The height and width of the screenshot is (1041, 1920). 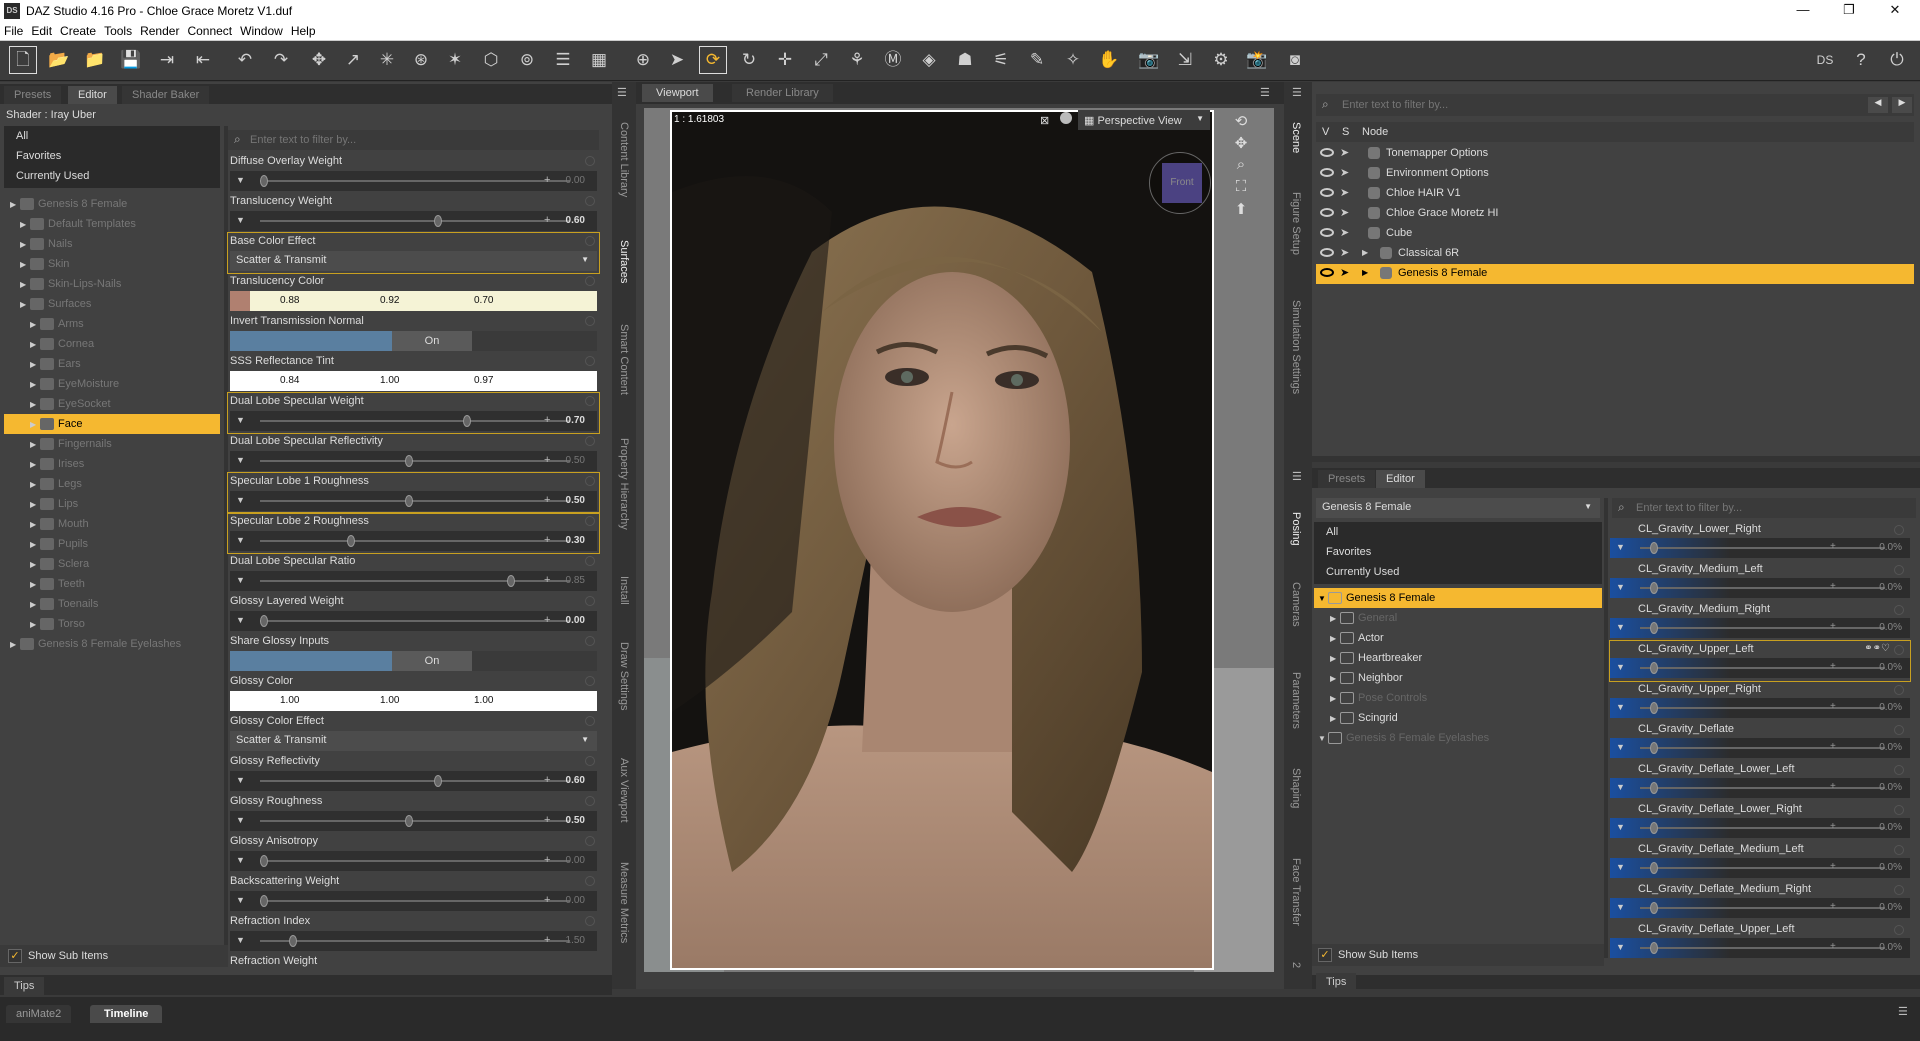 What do you see at coordinates (1296, 223) in the screenshot?
I see `vtab-figure-setup: Figure Setup` at bounding box center [1296, 223].